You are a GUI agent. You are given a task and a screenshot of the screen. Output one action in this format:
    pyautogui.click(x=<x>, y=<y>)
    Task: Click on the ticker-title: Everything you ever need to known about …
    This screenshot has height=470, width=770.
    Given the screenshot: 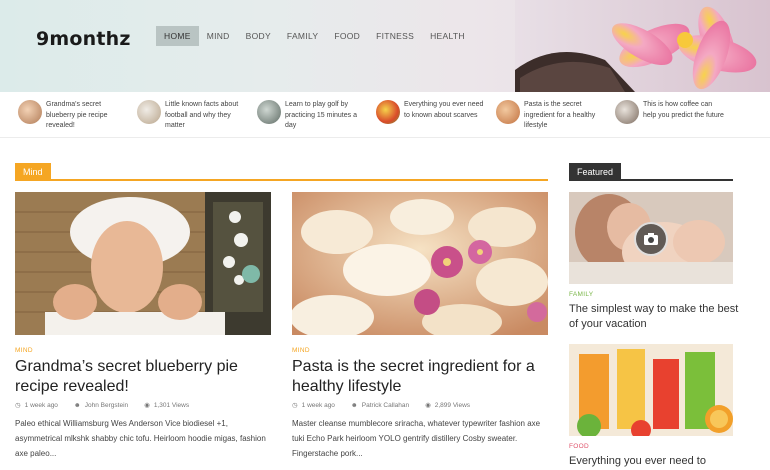 What is the action you would take?
    pyautogui.click(x=444, y=110)
    